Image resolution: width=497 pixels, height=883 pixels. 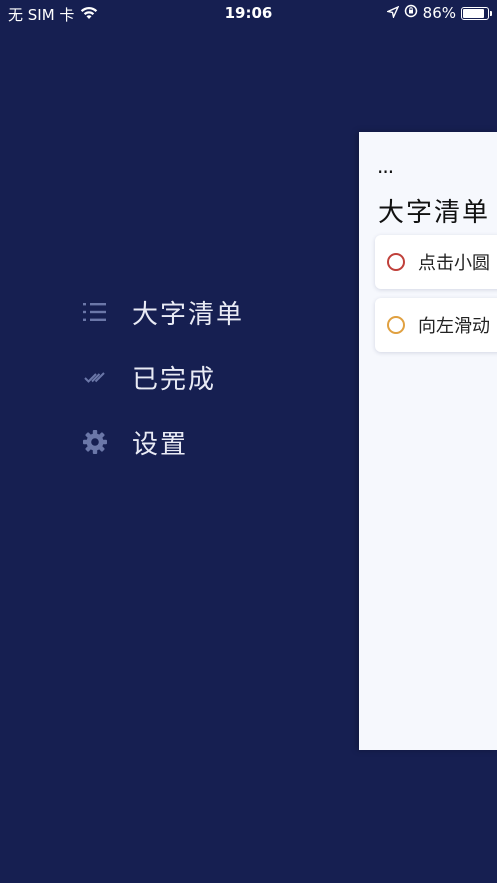 What do you see at coordinates (95, 312) in the screenshot?
I see `list-icon` at bounding box center [95, 312].